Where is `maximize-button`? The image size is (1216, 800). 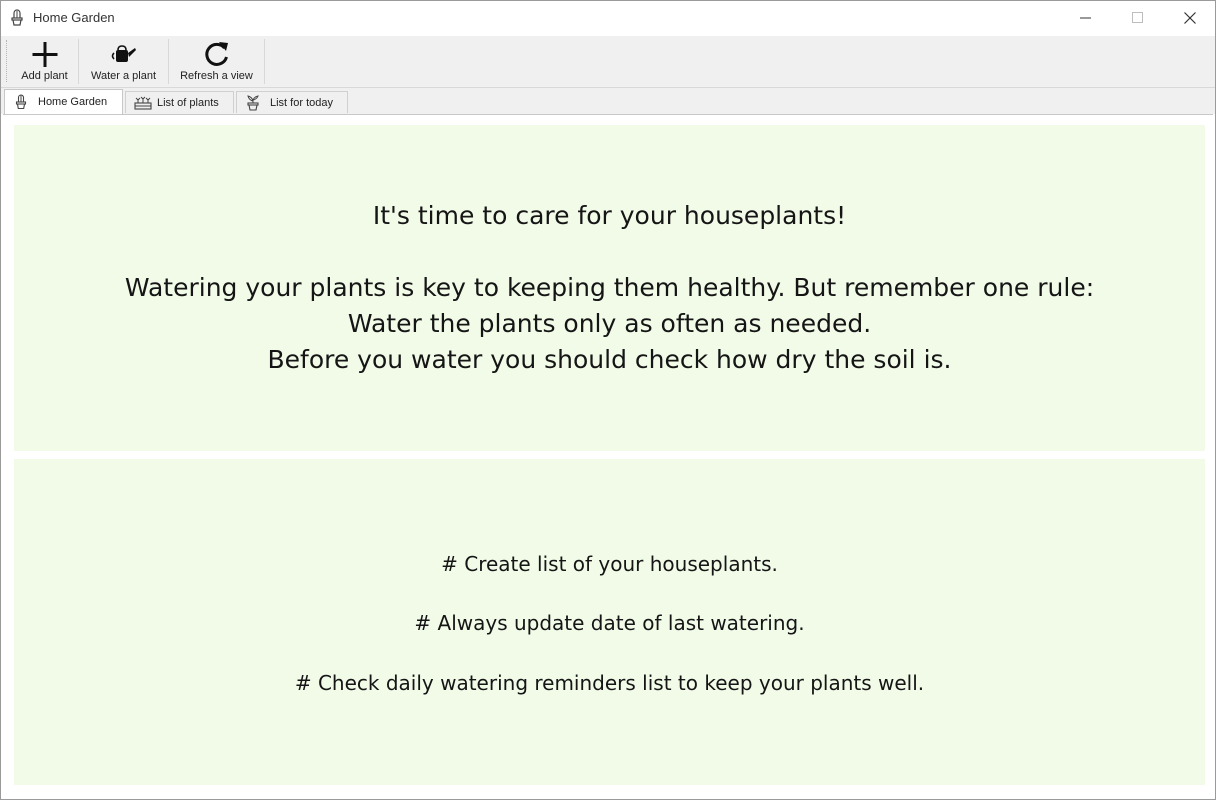 maximize-button is located at coordinates (1138, 17).